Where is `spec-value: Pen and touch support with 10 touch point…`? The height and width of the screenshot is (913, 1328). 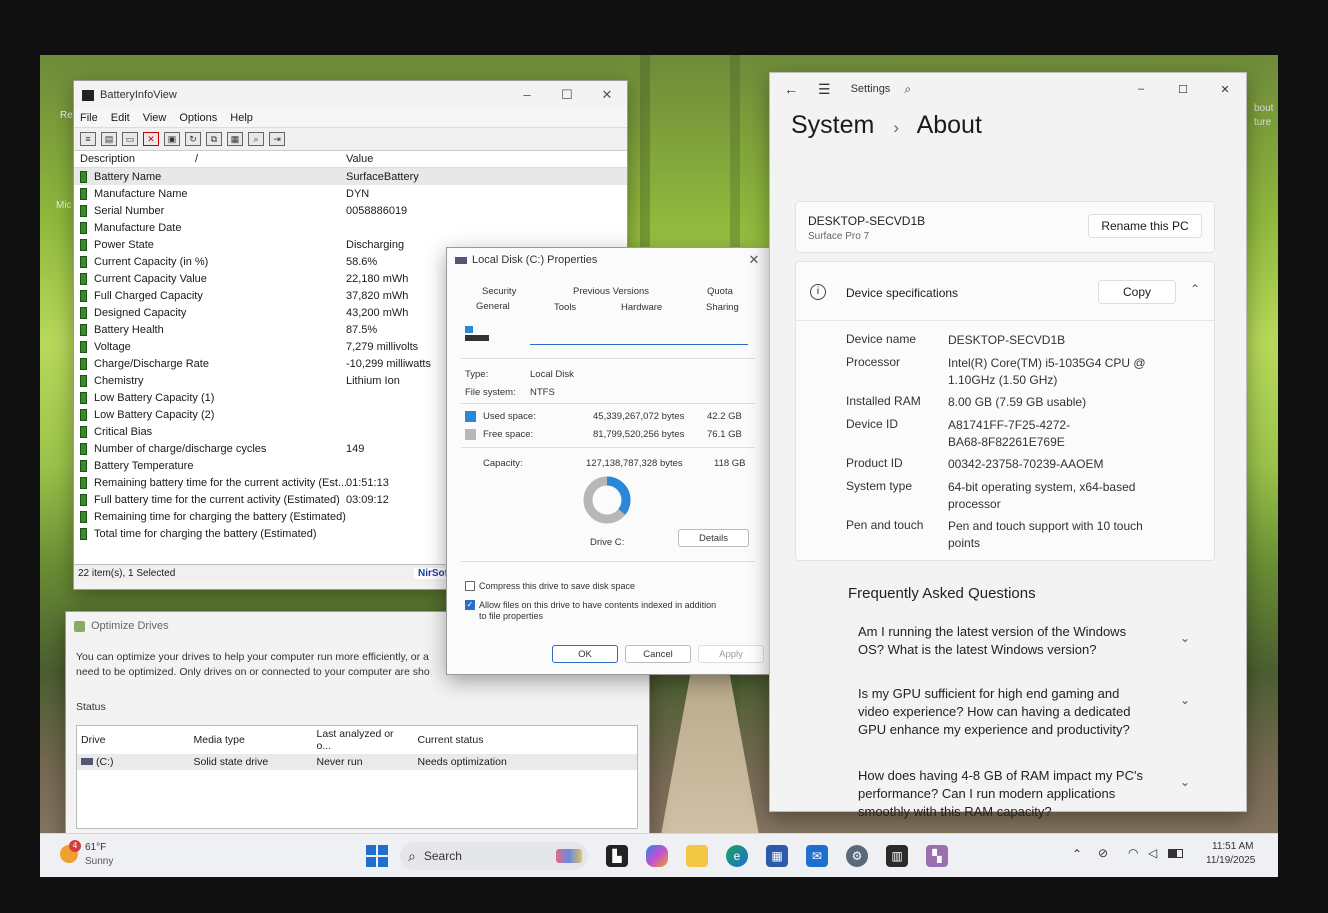
spec-value: Pen and touch support with 10 touch point… is located at coordinates (1073, 535).